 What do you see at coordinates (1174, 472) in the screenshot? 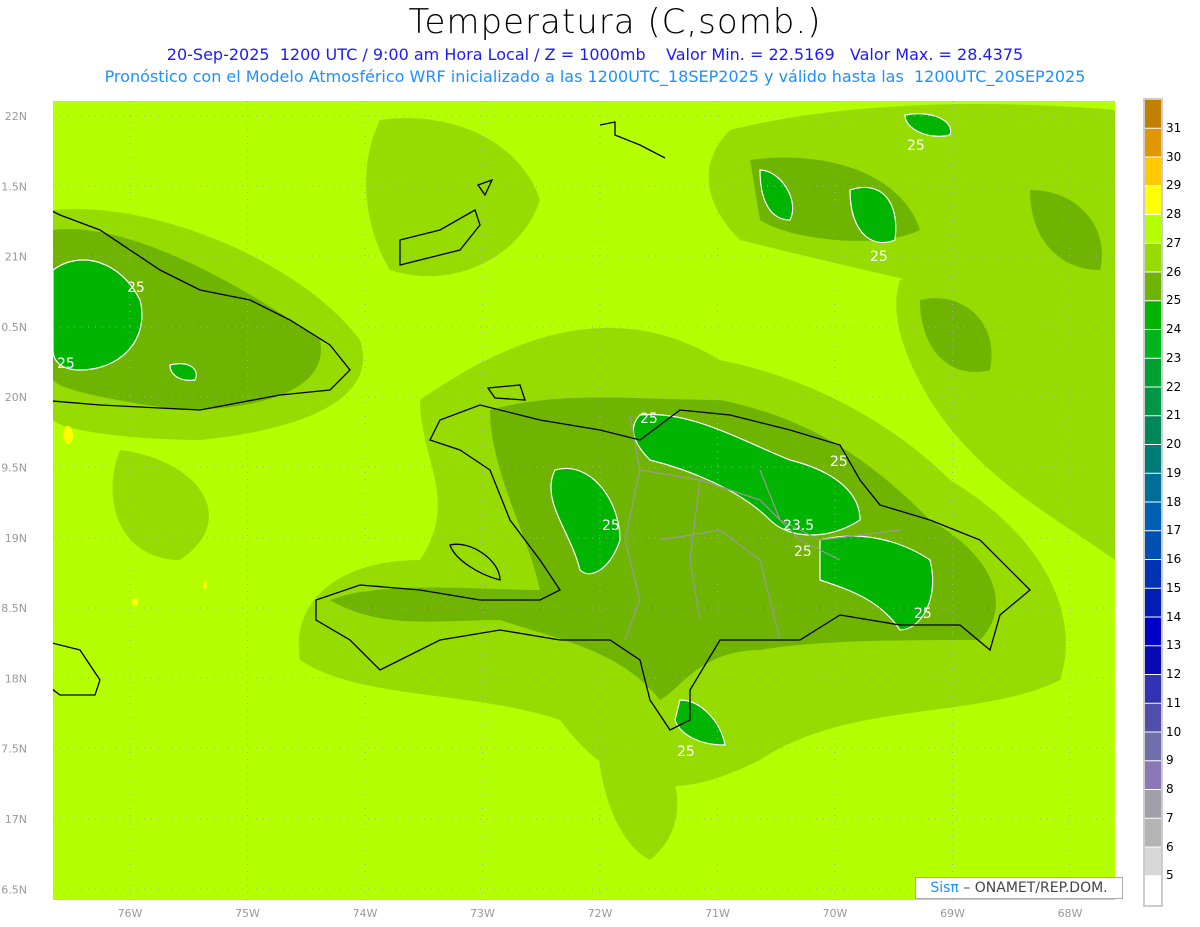
I see `colorbar-label: 19` at bounding box center [1174, 472].